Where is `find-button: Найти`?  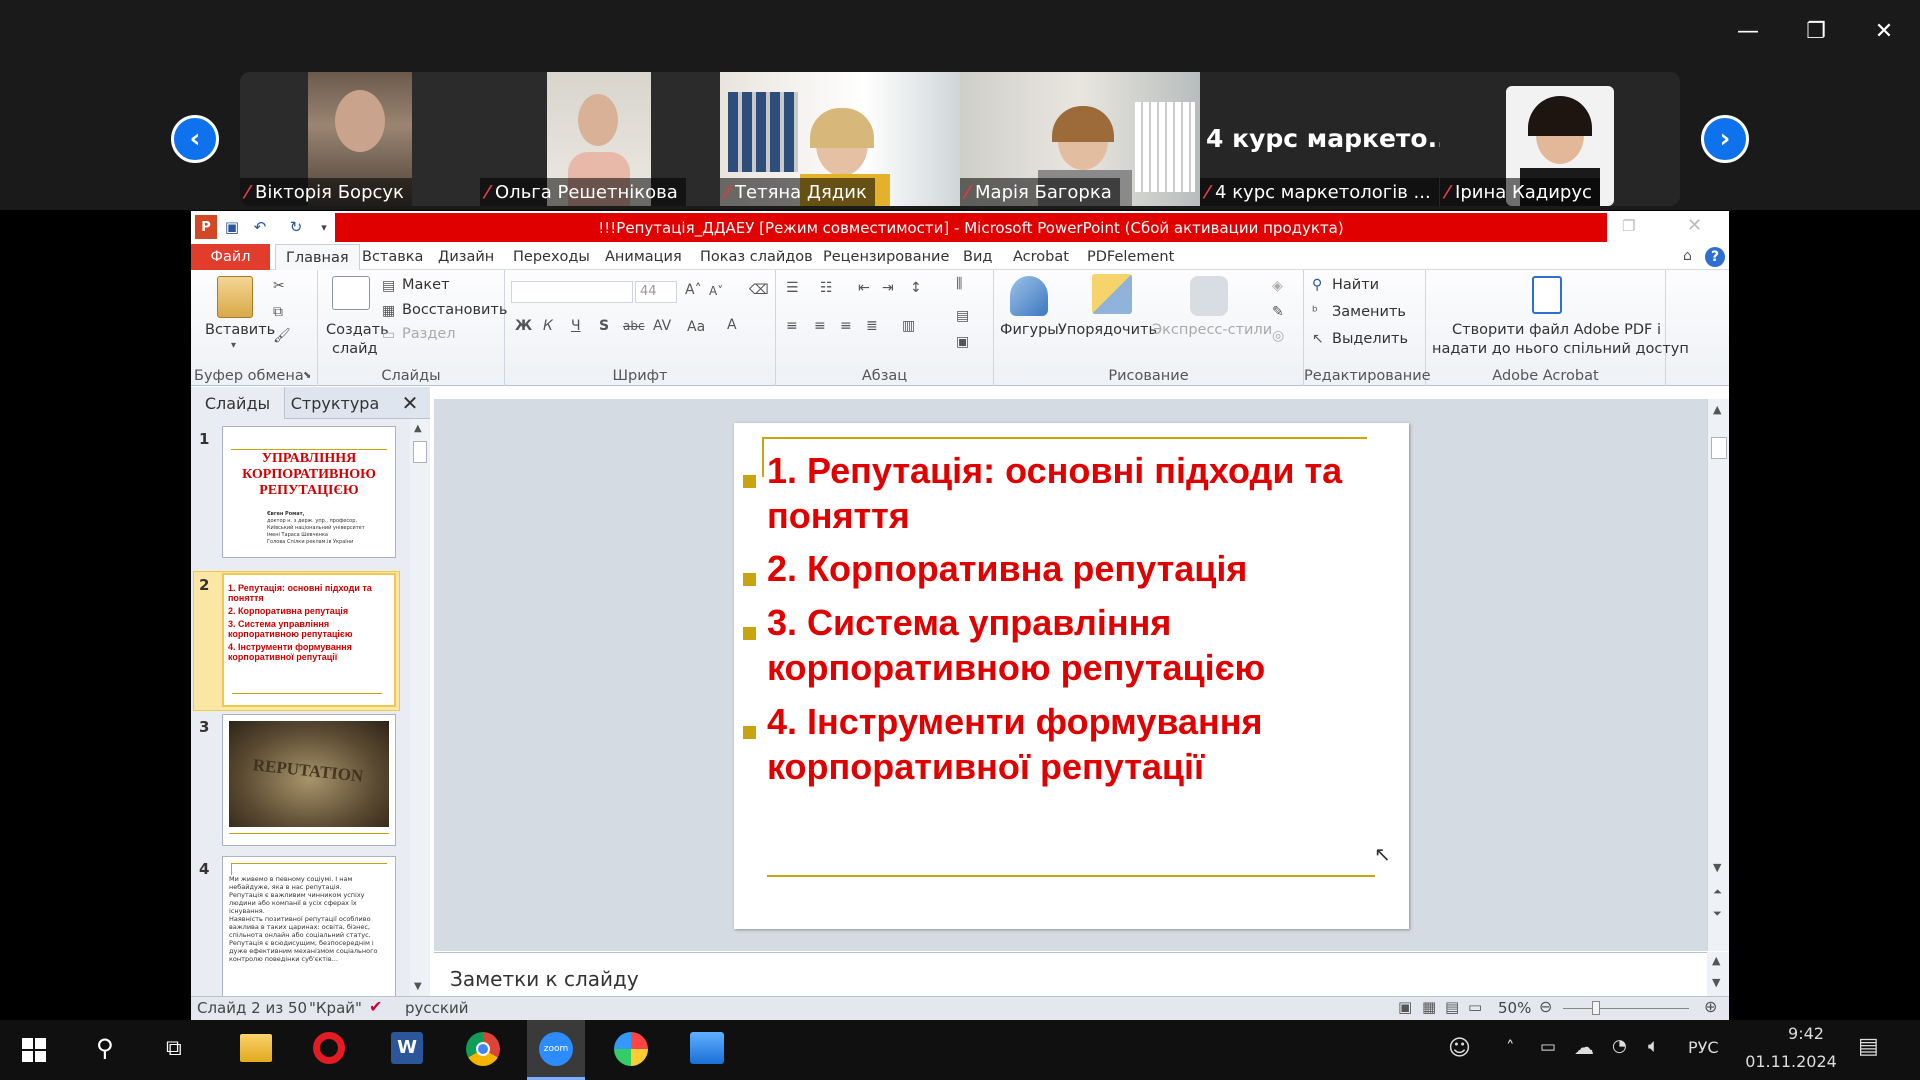 find-button: Найти is located at coordinates (1355, 285).